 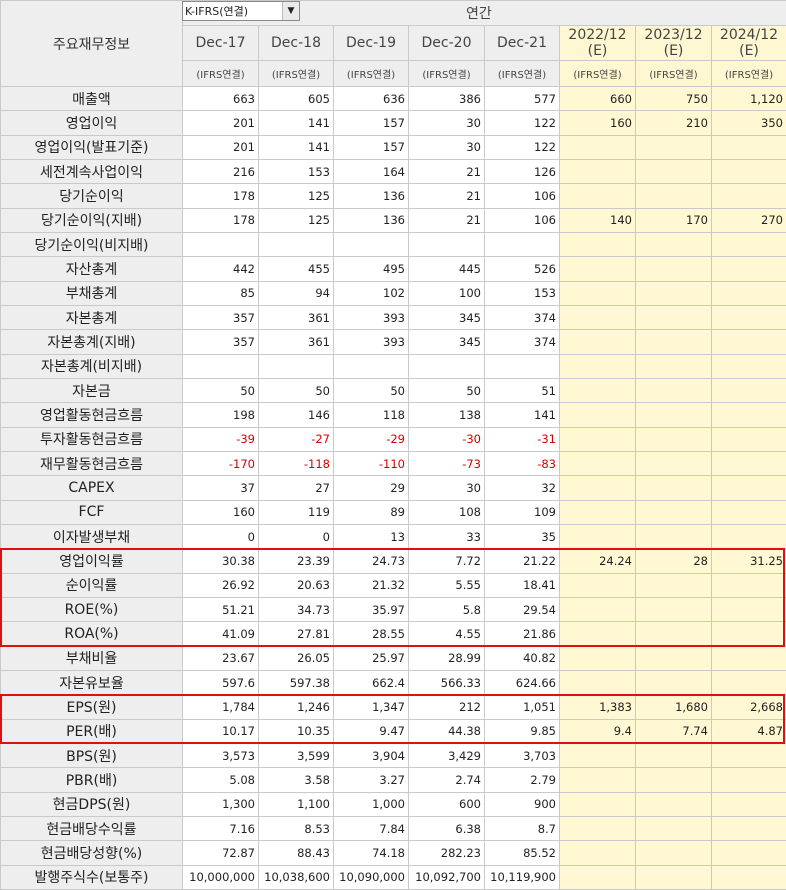 What do you see at coordinates (92, 123) in the screenshot?
I see `row-label: 영업이익` at bounding box center [92, 123].